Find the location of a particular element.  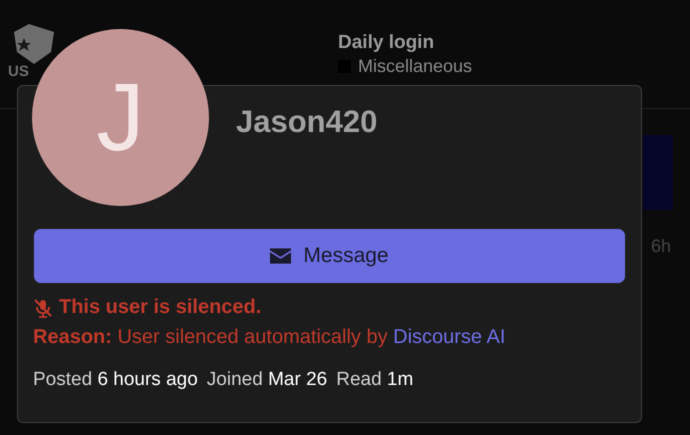

topic-title: Daily login is located at coordinates (405, 43).